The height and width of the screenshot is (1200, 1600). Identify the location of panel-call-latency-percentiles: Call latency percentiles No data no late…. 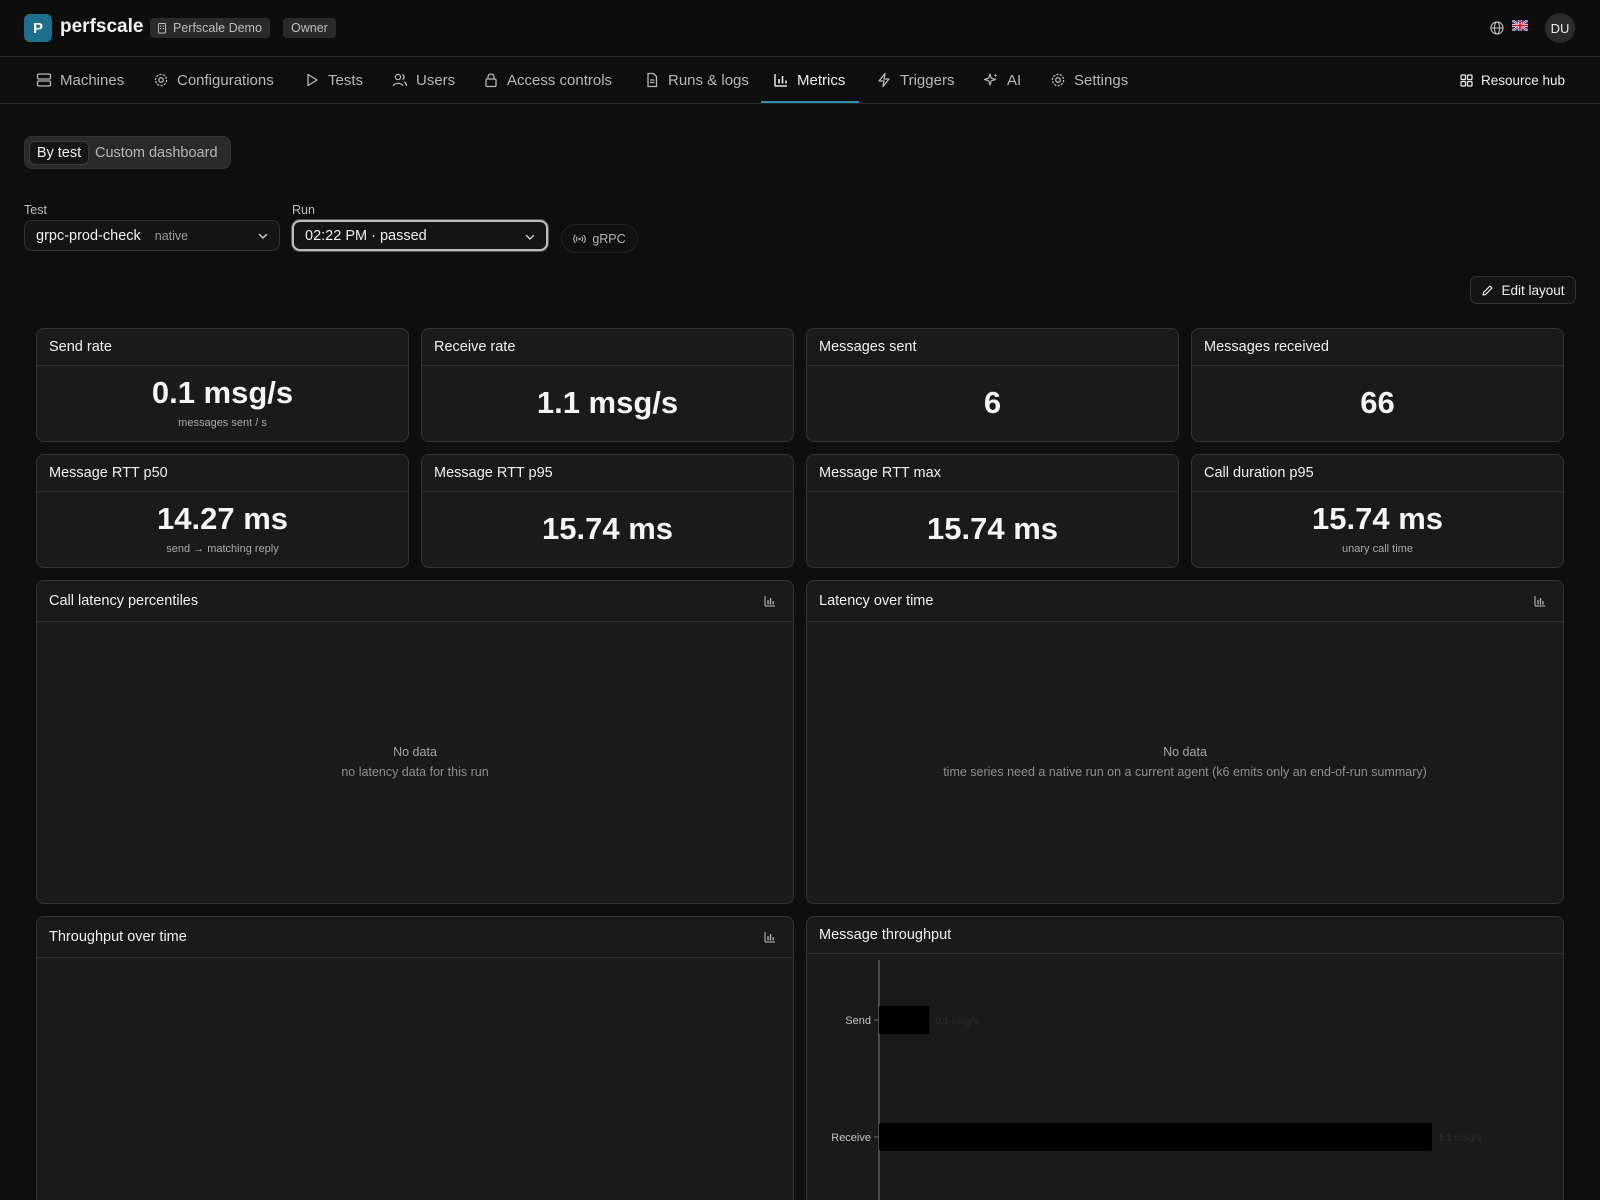
(415, 742).